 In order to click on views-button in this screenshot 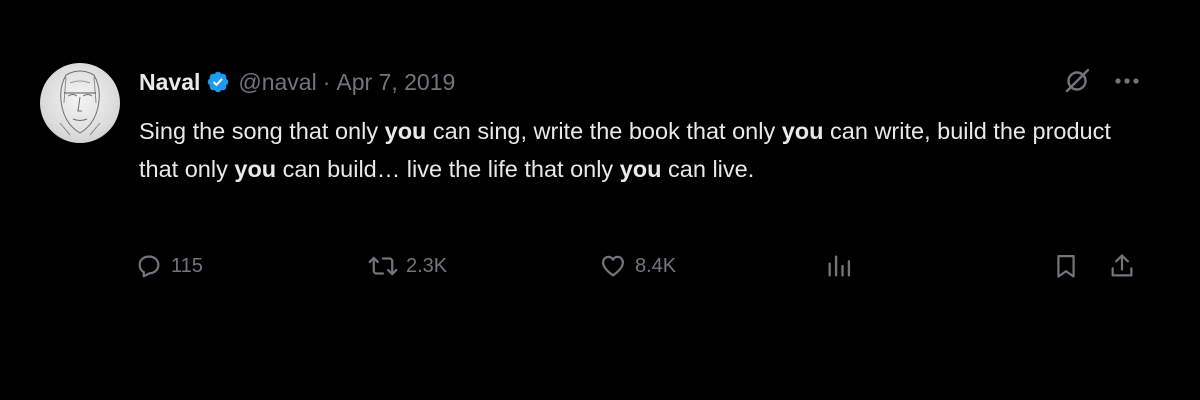, I will do `click(839, 266)`.